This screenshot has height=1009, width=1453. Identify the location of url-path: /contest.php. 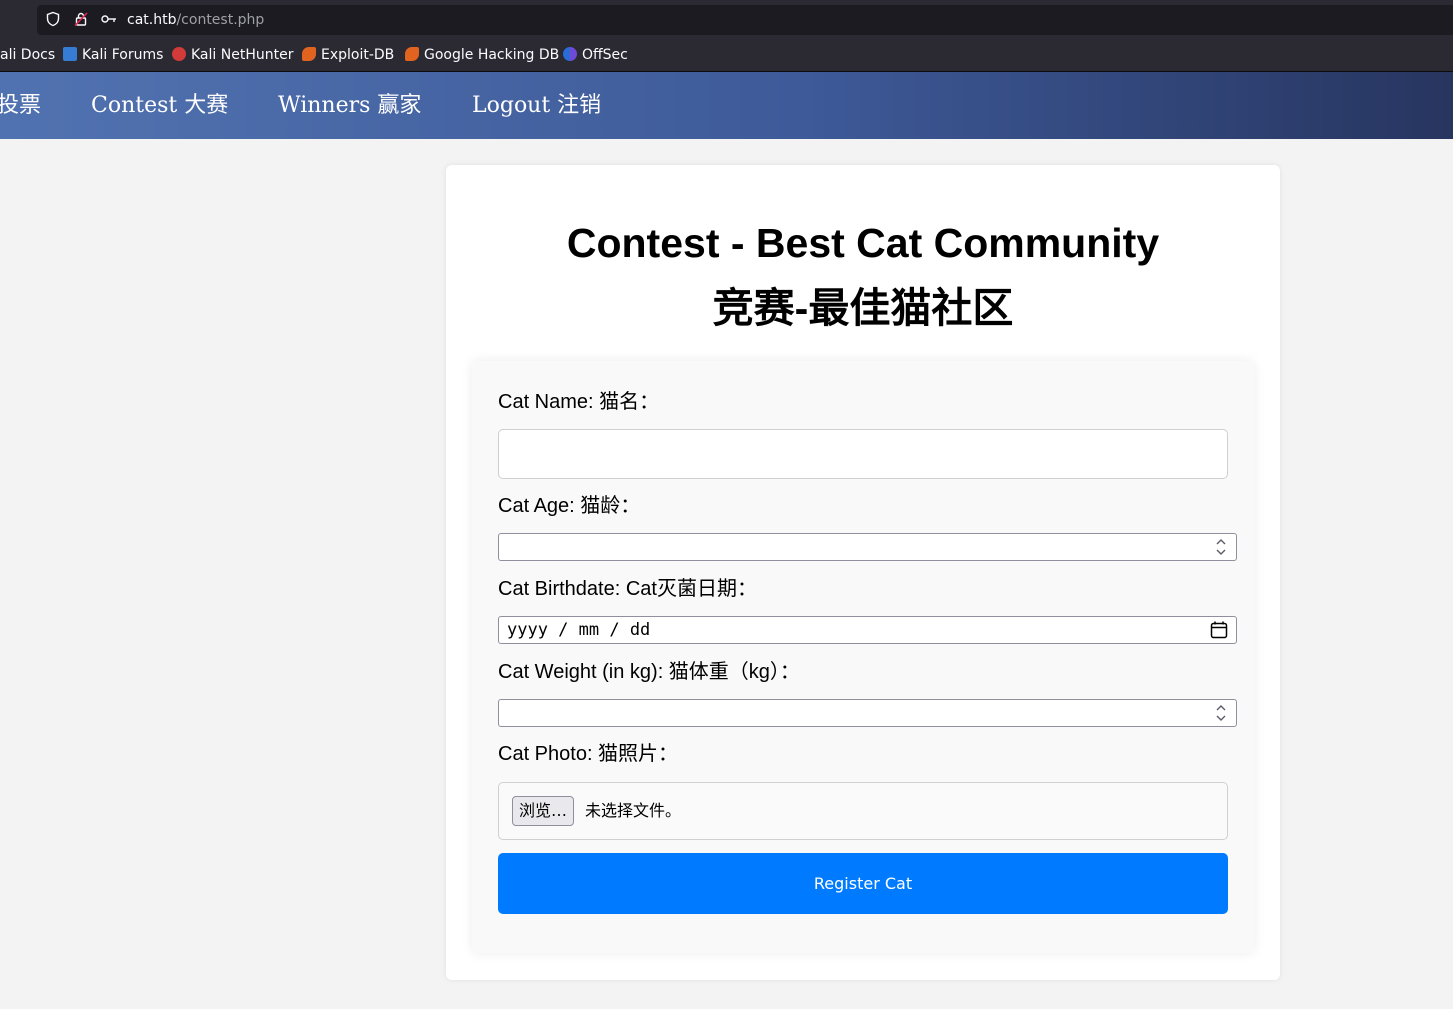
(220, 20).